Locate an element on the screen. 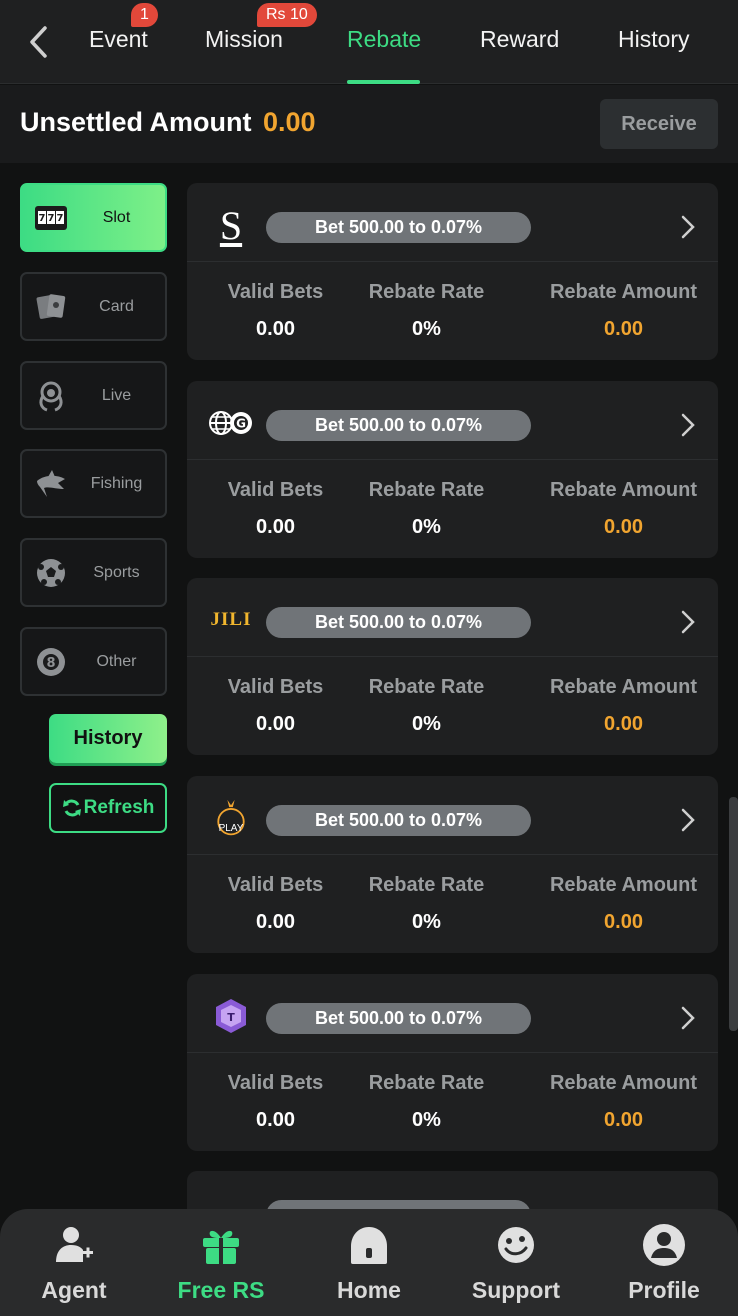  chevron-left-icon is located at coordinates (38, 42).